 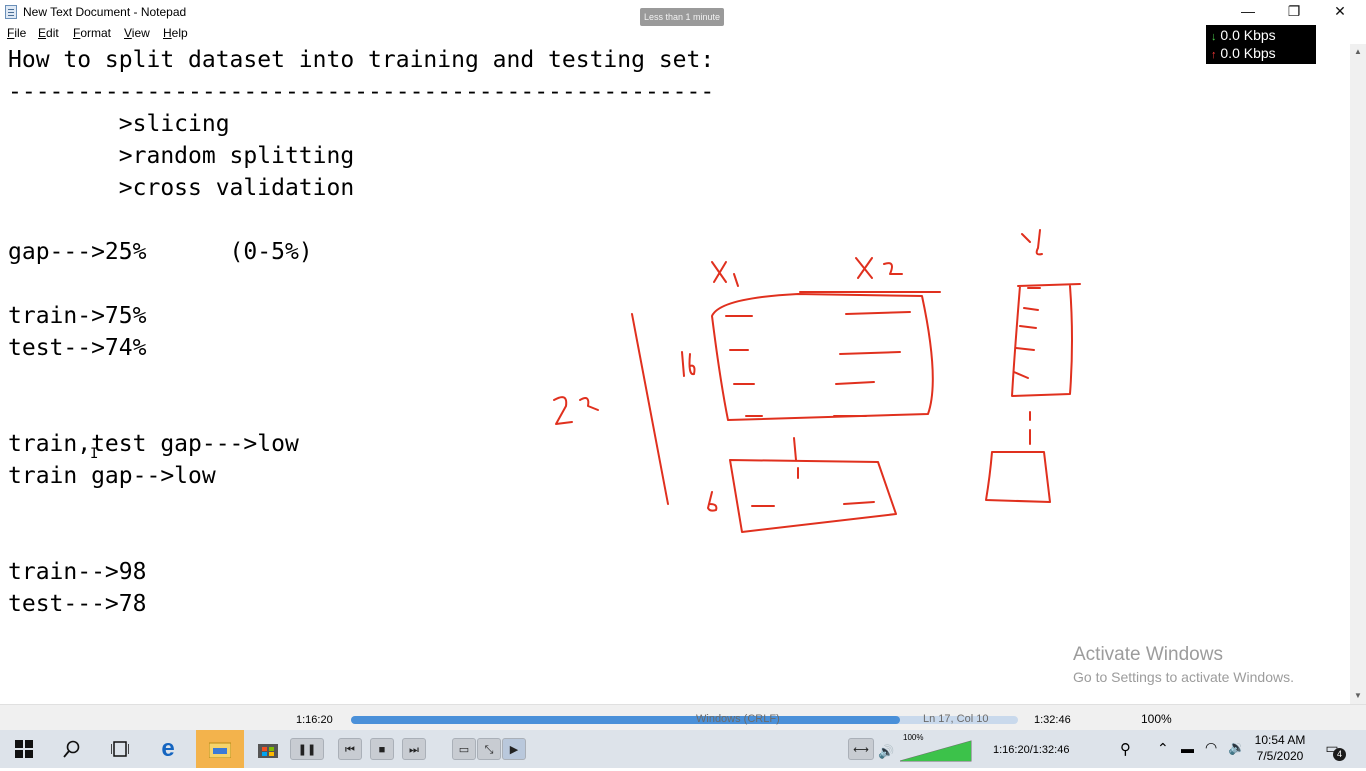 What do you see at coordinates (1294, 12) in the screenshot?
I see `restore-button: ❐` at bounding box center [1294, 12].